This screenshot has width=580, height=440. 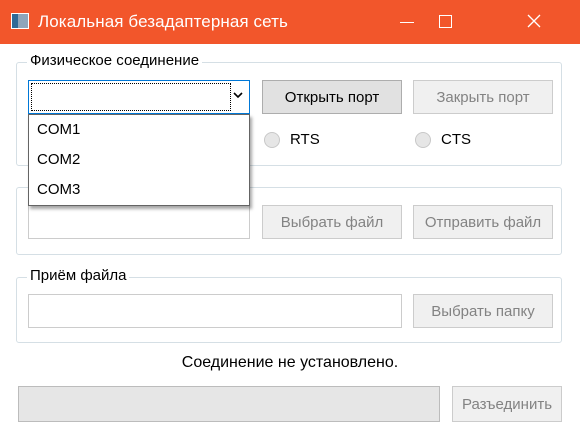 I want to click on maximize-icon, so click(x=453, y=22).